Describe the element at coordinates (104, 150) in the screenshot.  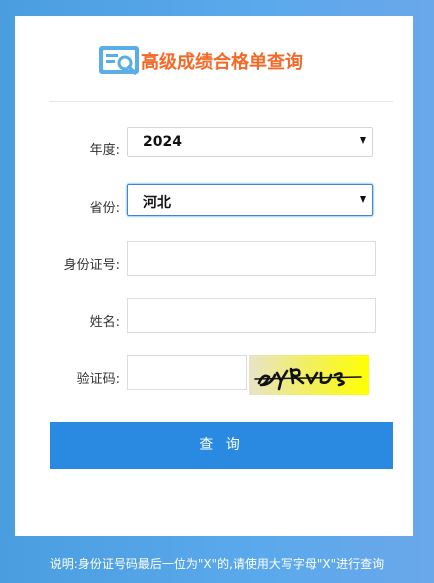
I see `year-label: 年度:` at that location.